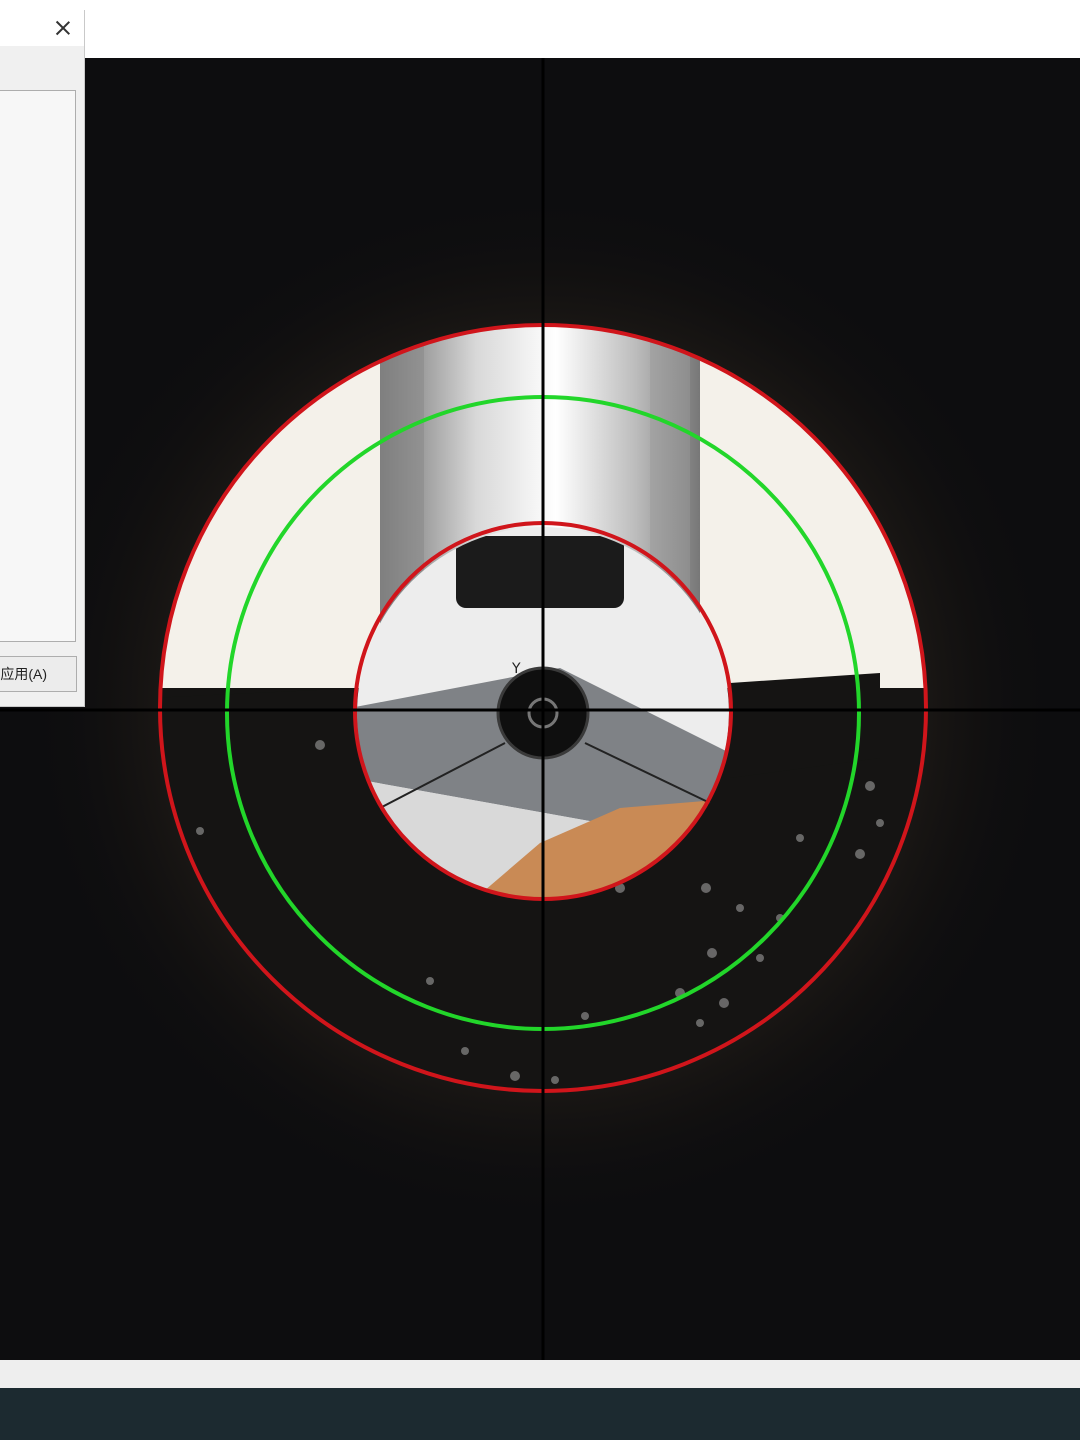  Describe the element at coordinates (38, 366) in the screenshot. I see `dialog-content-panel` at that location.